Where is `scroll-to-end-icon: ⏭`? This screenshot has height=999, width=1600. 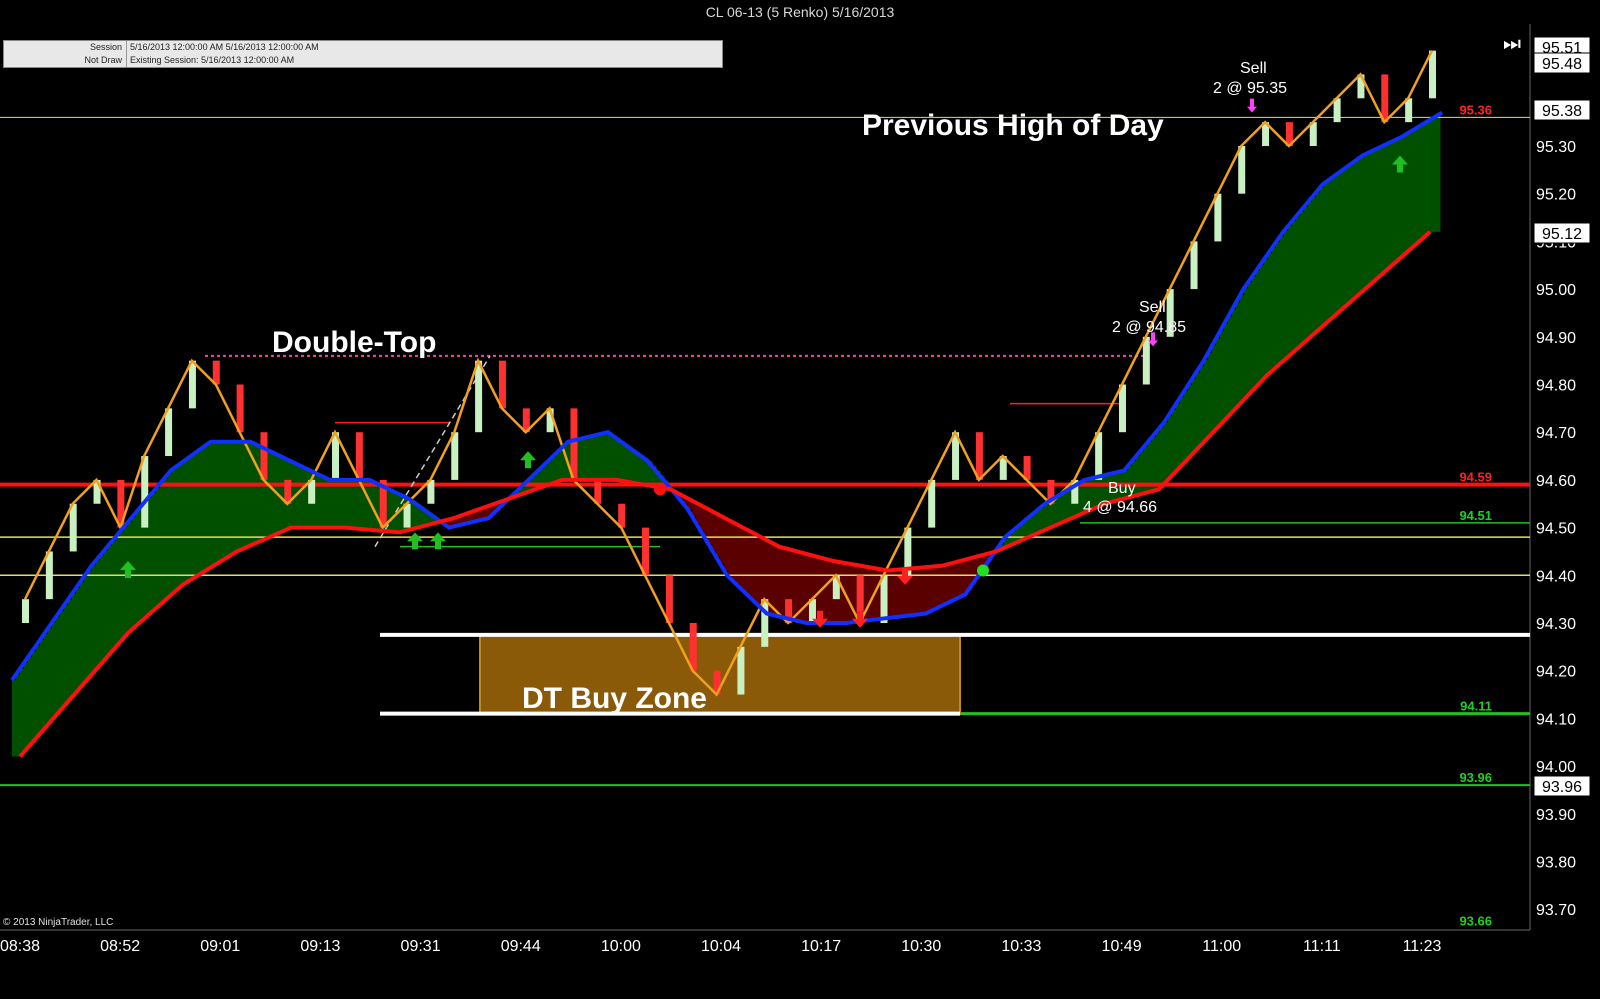 scroll-to-end-icon: ⏭ is located at coordinates (1512, 44).